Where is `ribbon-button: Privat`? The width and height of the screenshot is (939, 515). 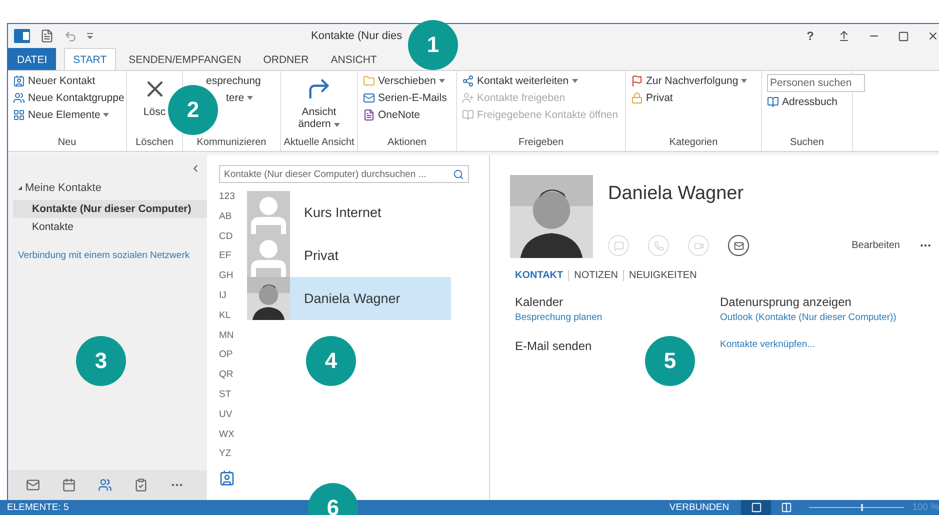 ribbon-button: Privat is located at coordinates (652, 98).